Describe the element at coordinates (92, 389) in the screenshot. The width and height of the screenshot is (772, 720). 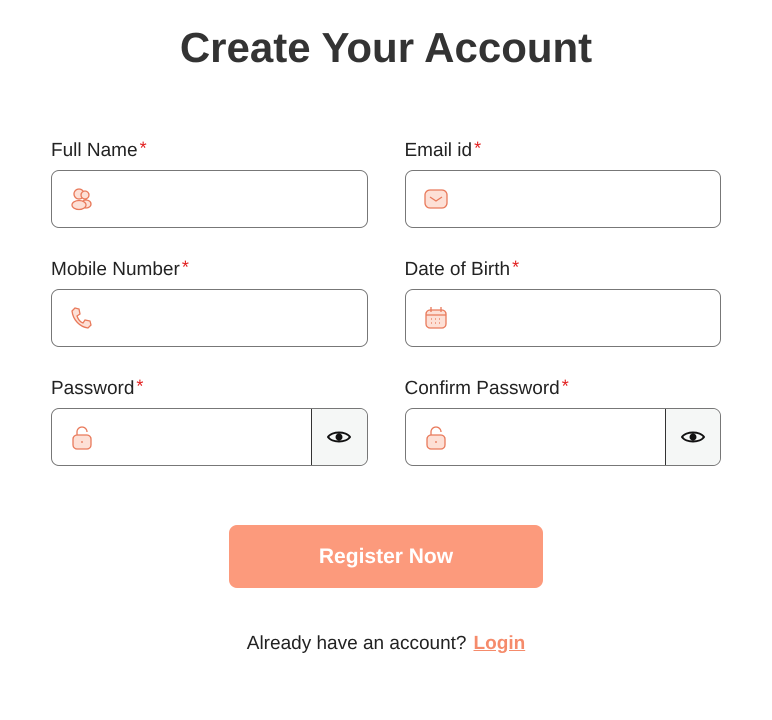
I see `field-label: Password` at that location.